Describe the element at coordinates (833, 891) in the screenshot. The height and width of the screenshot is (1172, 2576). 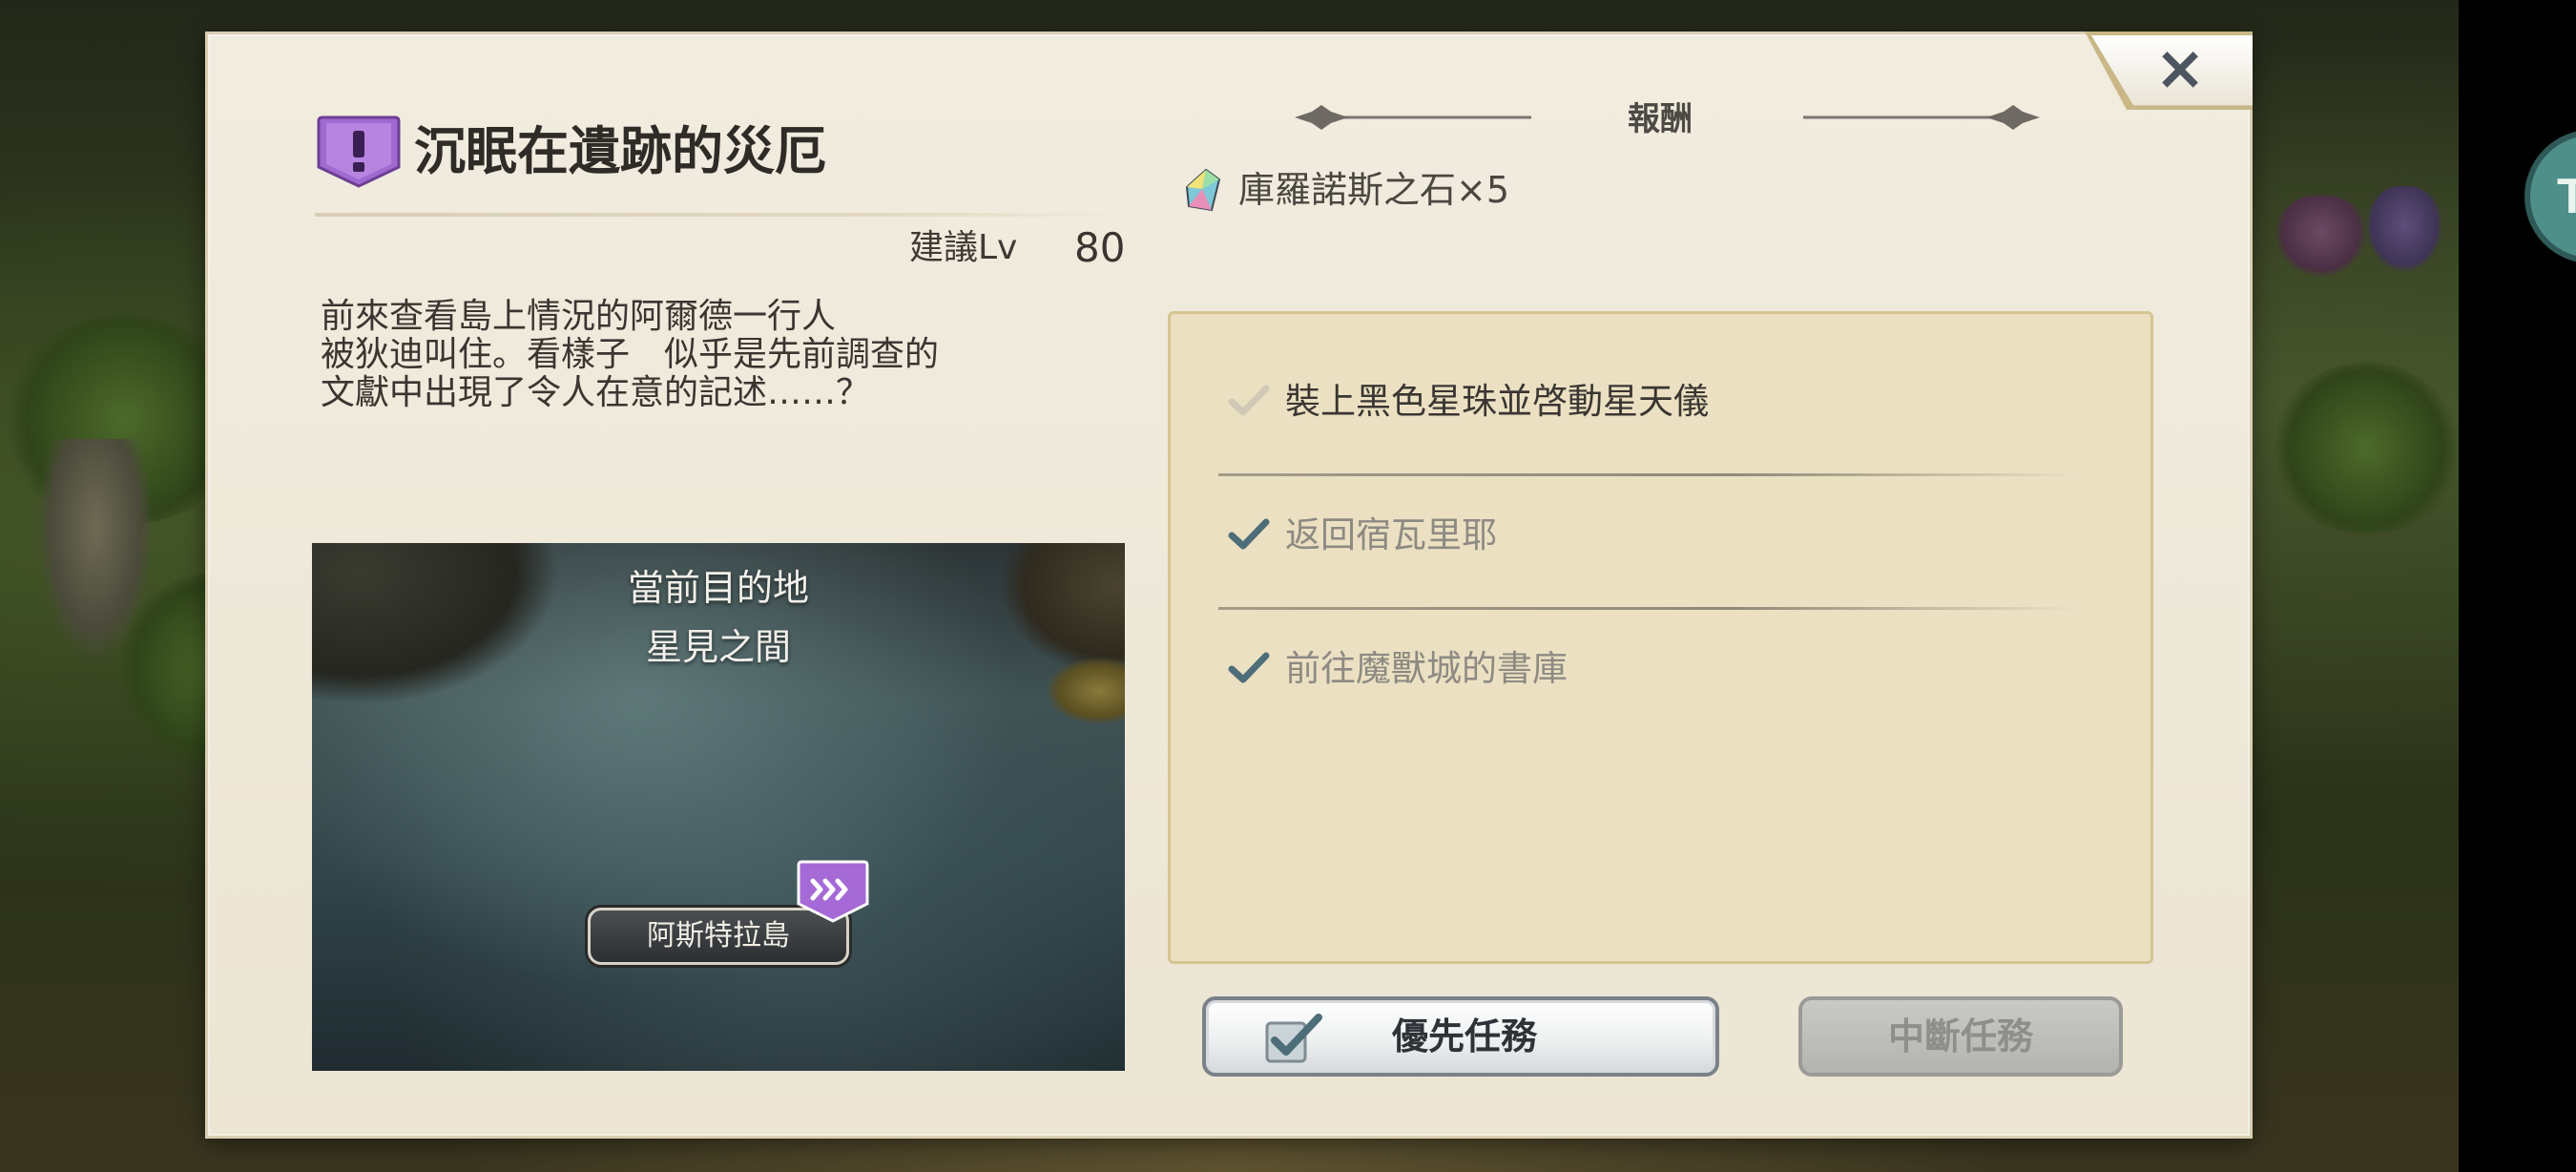
I see `quest-marker-icon` at that location.